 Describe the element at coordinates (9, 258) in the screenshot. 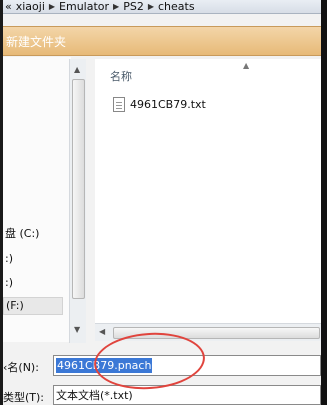

I see `nav-item-drive-d: :)` at that location.